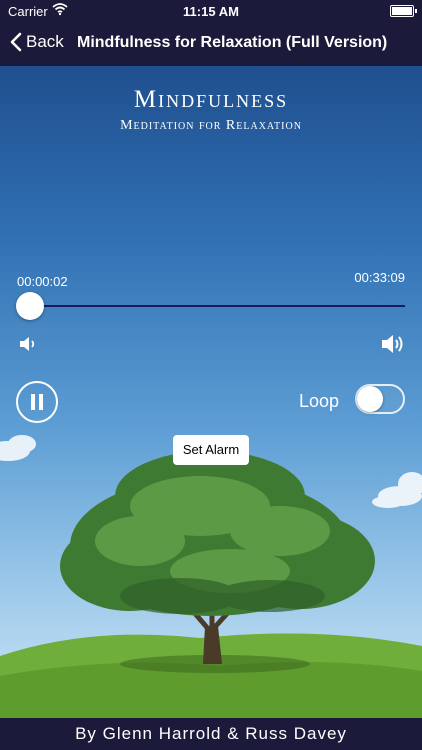 This screenshot has width=422, height=750. I want to click on progress-slider-thumb, so click(30, 306).